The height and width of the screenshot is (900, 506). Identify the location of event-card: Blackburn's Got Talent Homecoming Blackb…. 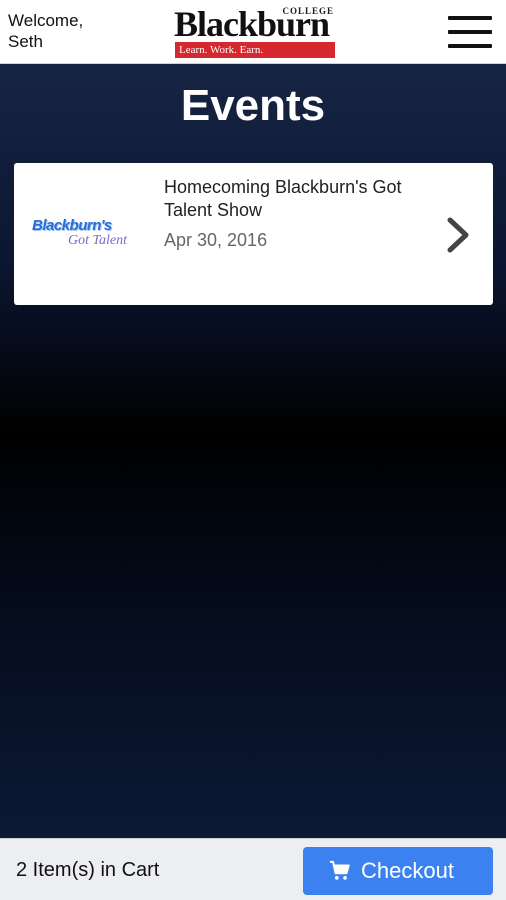
(253, 234).